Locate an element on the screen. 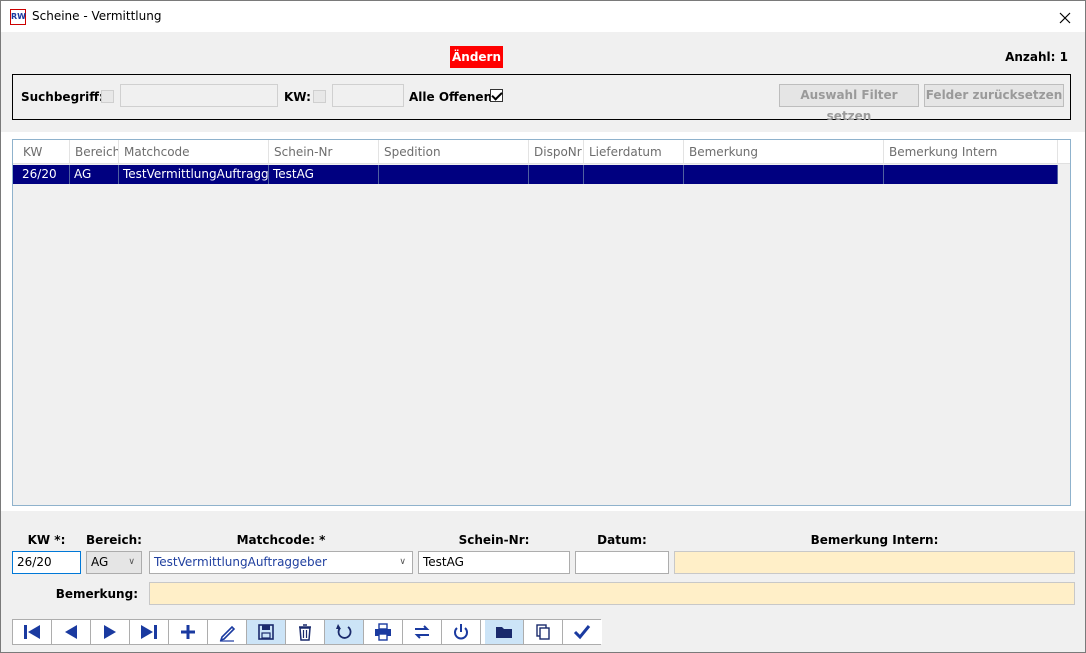 This screenshot has width=1086, height=653. reset-fields-button: Felder zurücksetzen is located at coordinates (994, 95).